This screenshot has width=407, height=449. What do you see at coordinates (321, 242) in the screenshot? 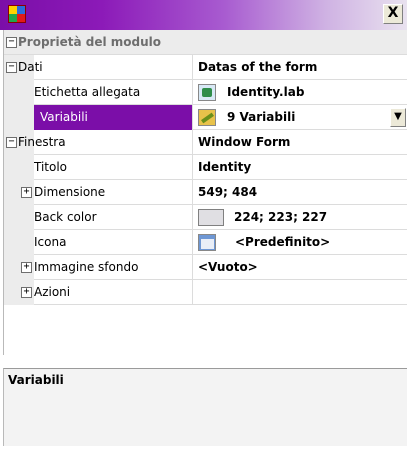
I see `property-value: <Predefinito>` at bounding box center [321, 242].